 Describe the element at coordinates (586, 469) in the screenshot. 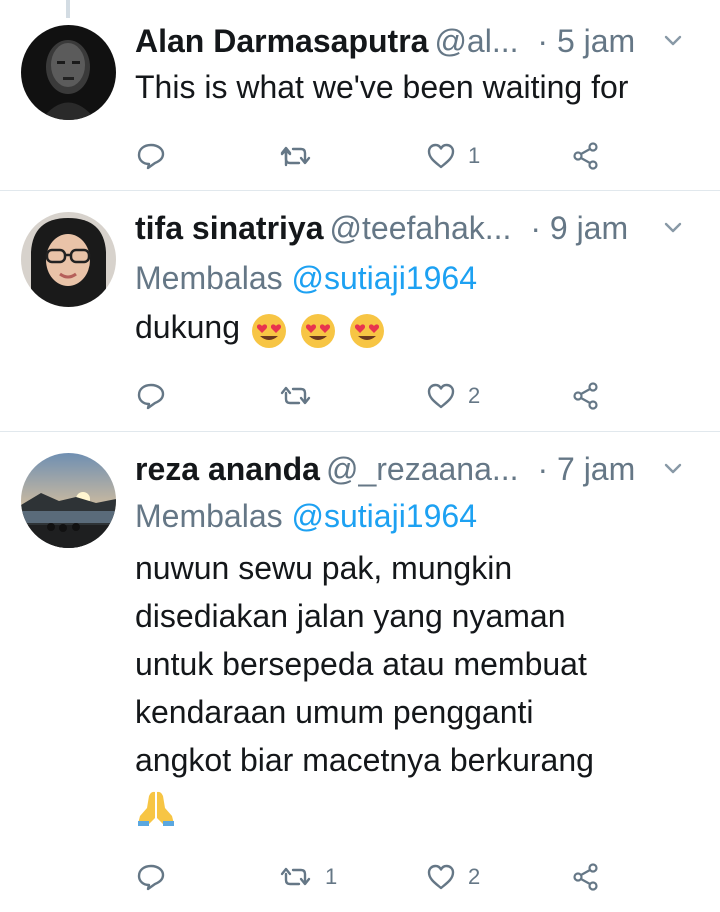

I see `timestamp: · 7 jam` at that location.